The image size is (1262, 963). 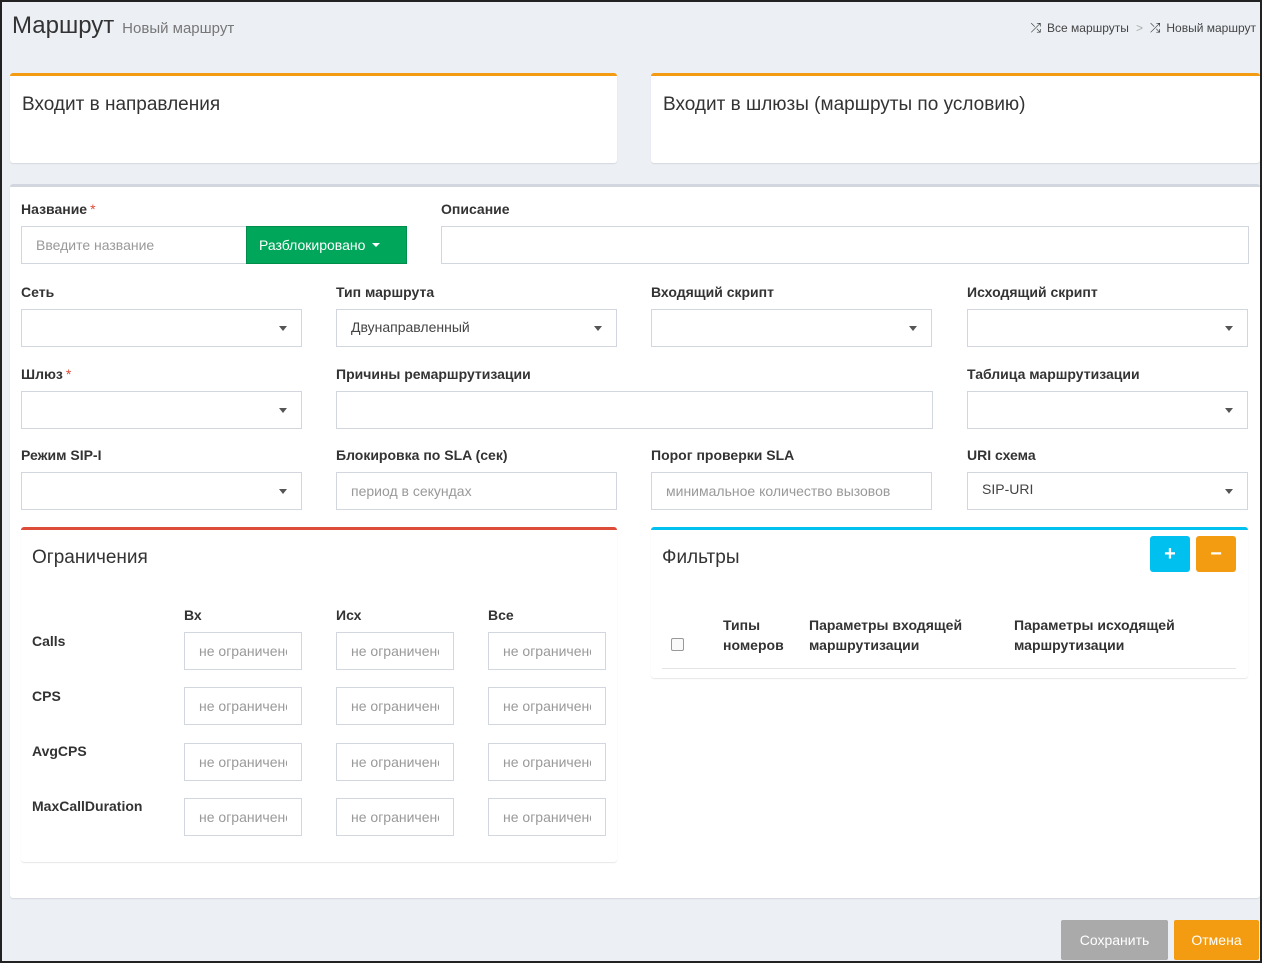 What do you see at coordinates (723, 455) in the screenshot?
I see `sla-threshold-label: Порог проверки SLA` at bounding box center [723, 455].